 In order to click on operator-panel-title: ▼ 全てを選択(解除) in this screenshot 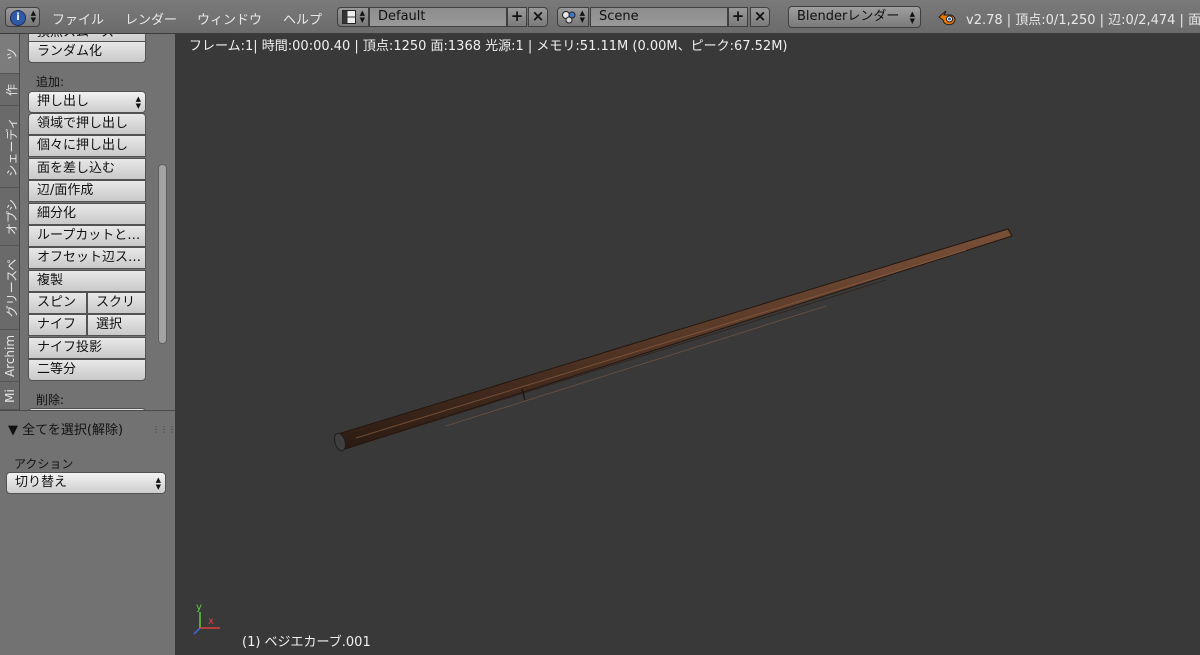, I will do `click(65, 428)`.